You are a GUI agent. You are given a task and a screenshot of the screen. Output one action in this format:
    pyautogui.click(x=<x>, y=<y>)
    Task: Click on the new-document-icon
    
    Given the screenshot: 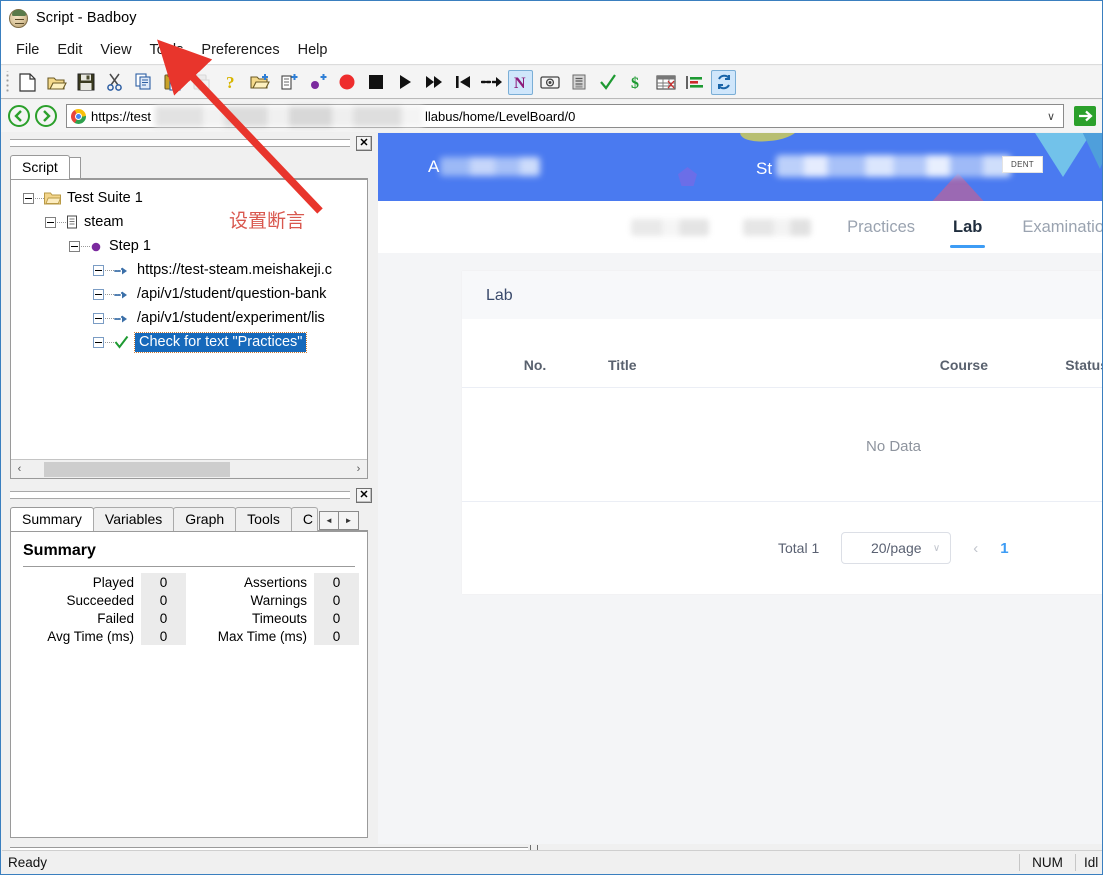 What is the action you would take?
    pyautogui.click(x=27, y=82)
    